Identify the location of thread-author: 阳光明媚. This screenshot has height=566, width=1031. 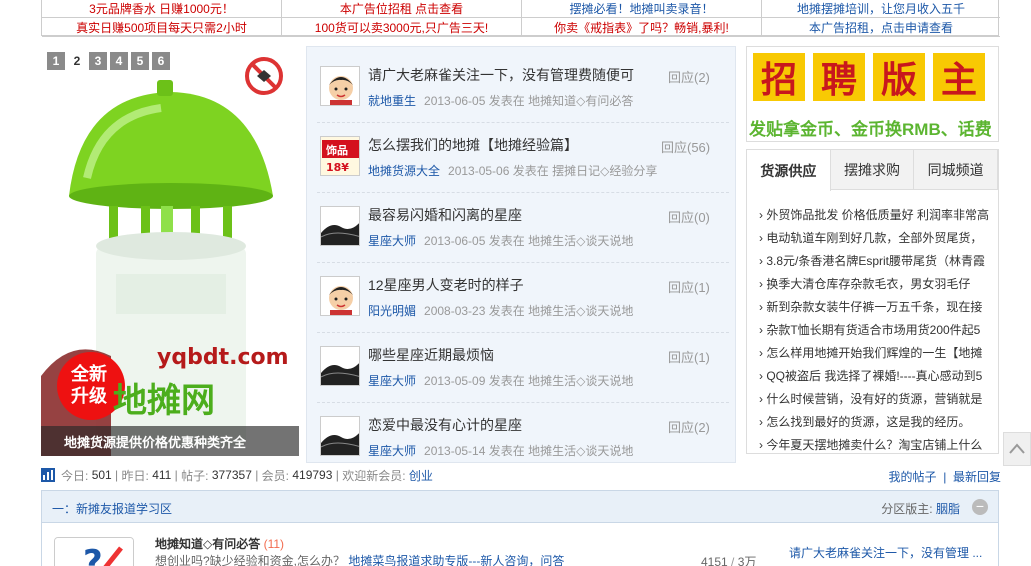
(392, 311).